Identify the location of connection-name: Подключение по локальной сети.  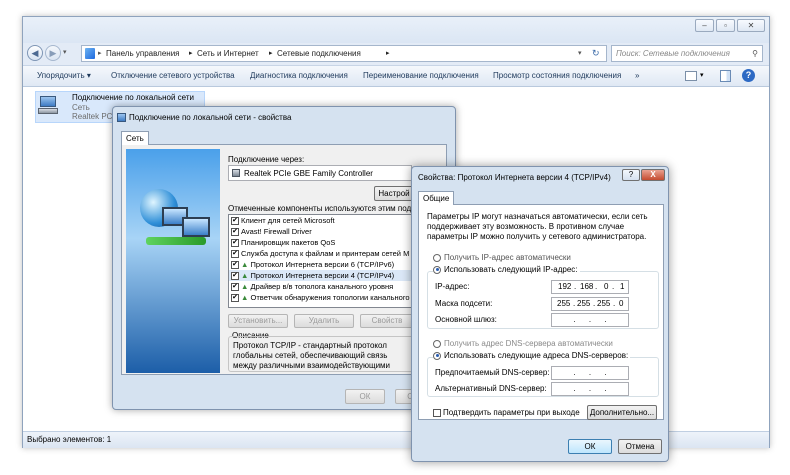
(133, 97).